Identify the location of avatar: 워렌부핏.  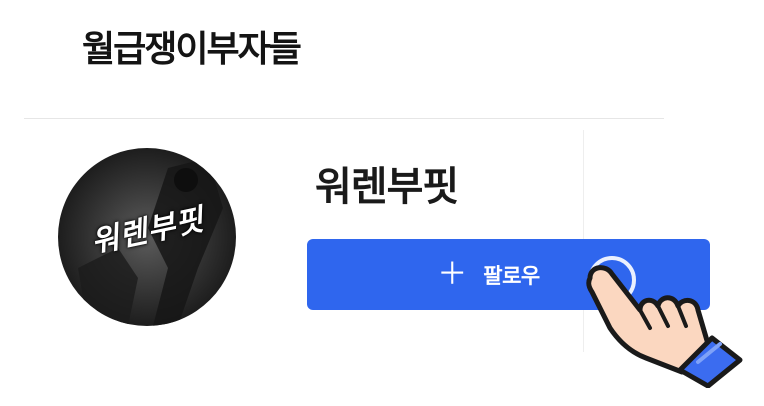
(147, 237).